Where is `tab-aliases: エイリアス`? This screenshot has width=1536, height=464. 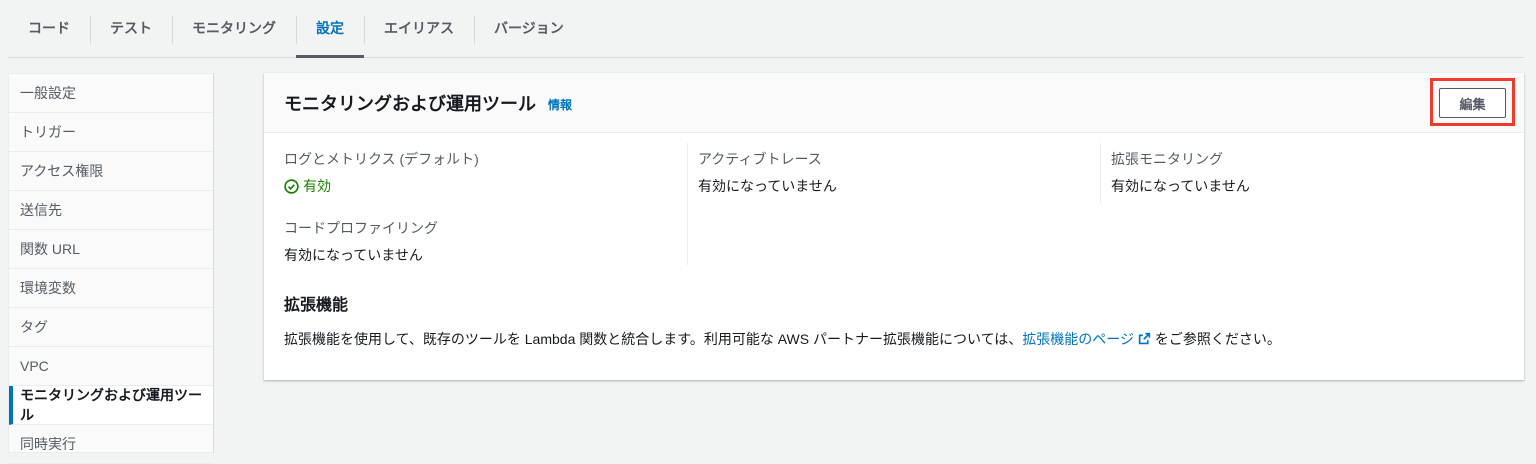
tab-aliases: エイリアス is located at coordinates (419, 28).